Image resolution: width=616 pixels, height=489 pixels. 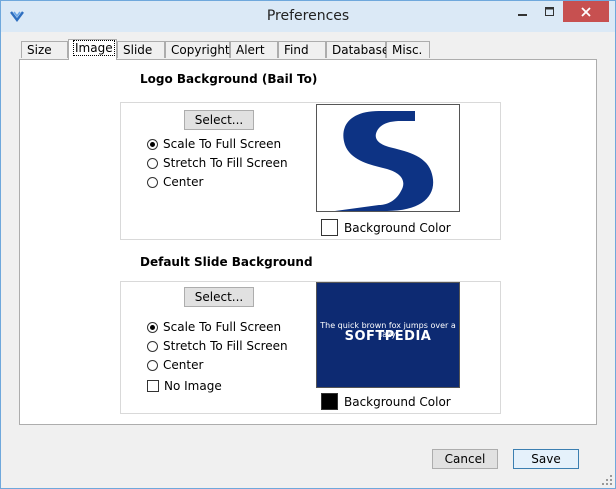 I want to click on no-image-label: No Image, so click(x=193, y=386).